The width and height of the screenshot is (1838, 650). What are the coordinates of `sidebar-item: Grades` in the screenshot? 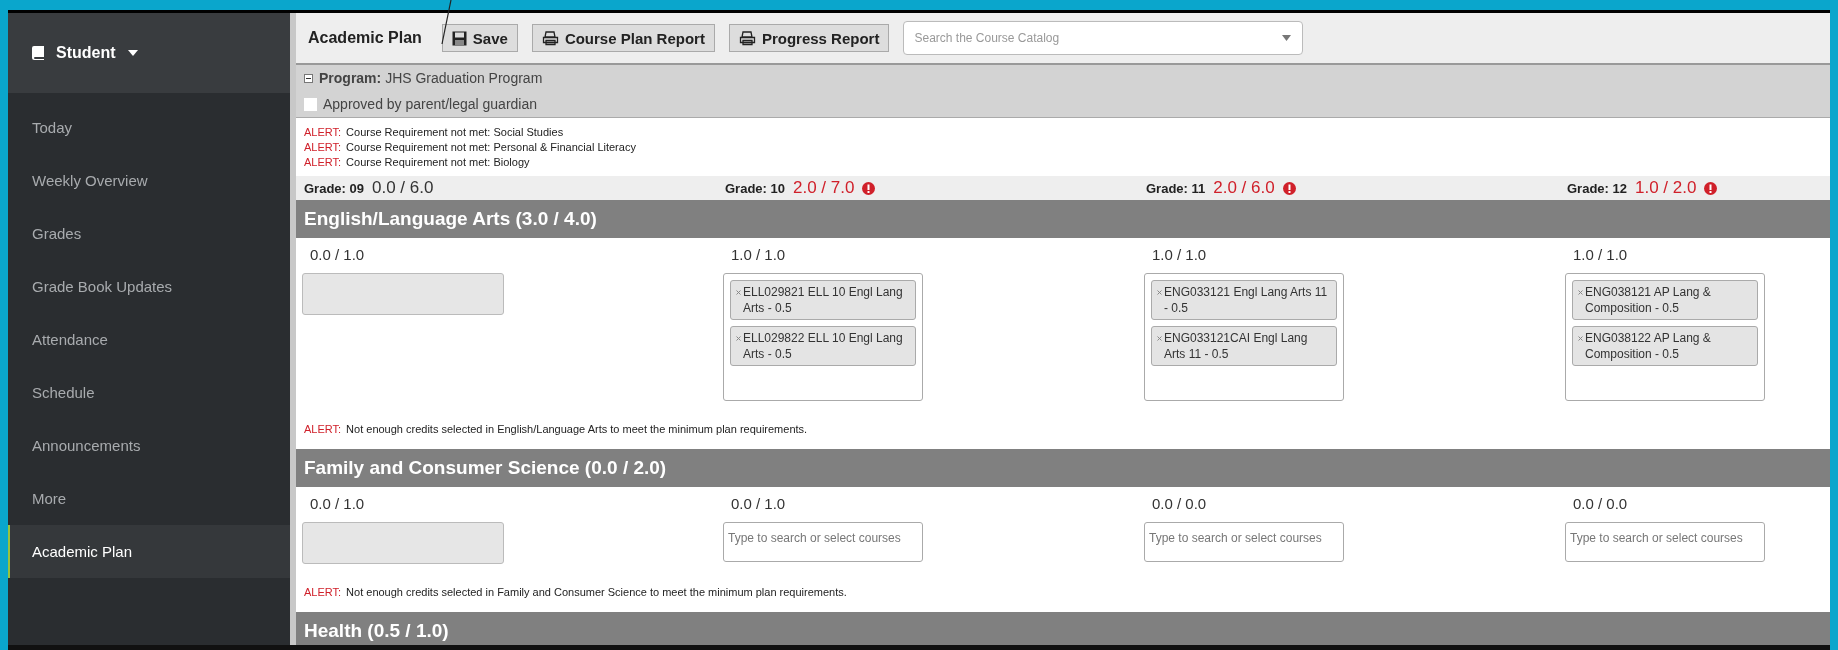 It's located at (149, 233).